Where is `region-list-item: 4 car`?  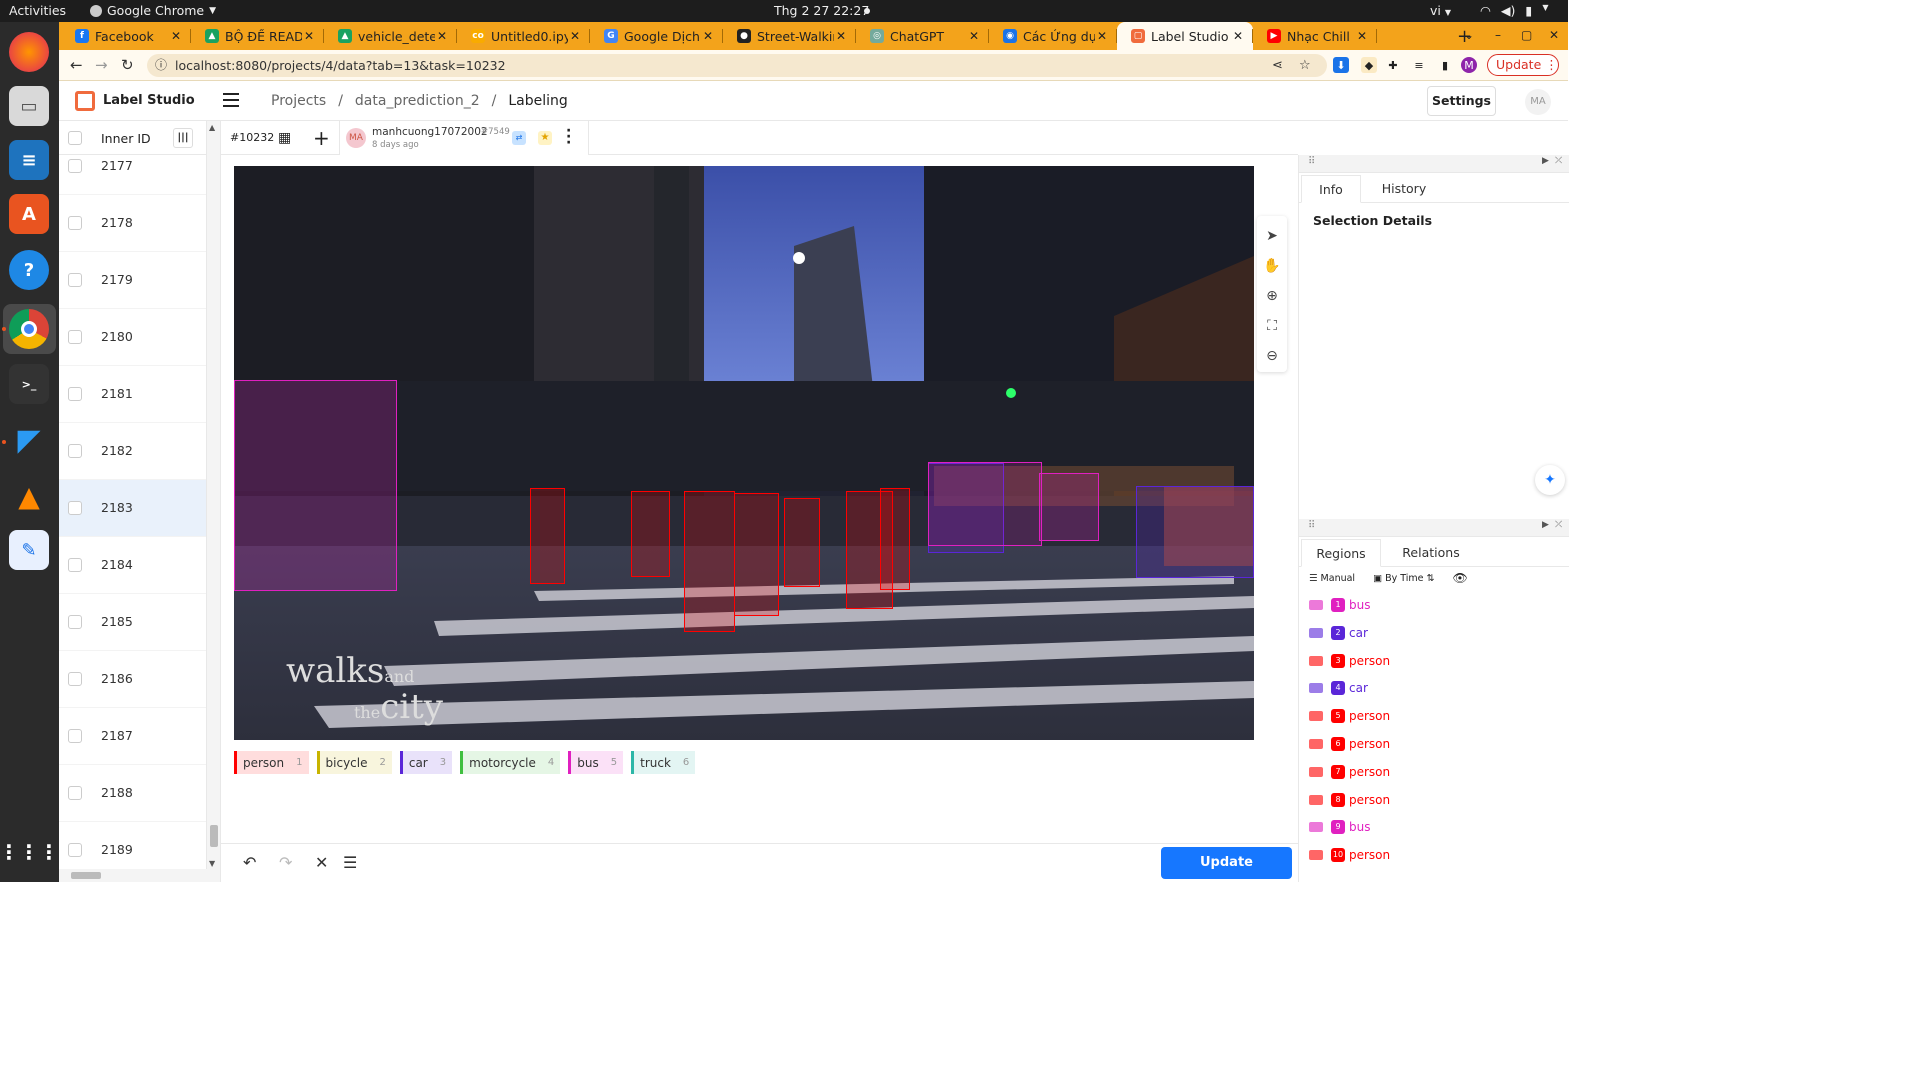
region-list-item: 4 car is located at coordinates (1338, 688).